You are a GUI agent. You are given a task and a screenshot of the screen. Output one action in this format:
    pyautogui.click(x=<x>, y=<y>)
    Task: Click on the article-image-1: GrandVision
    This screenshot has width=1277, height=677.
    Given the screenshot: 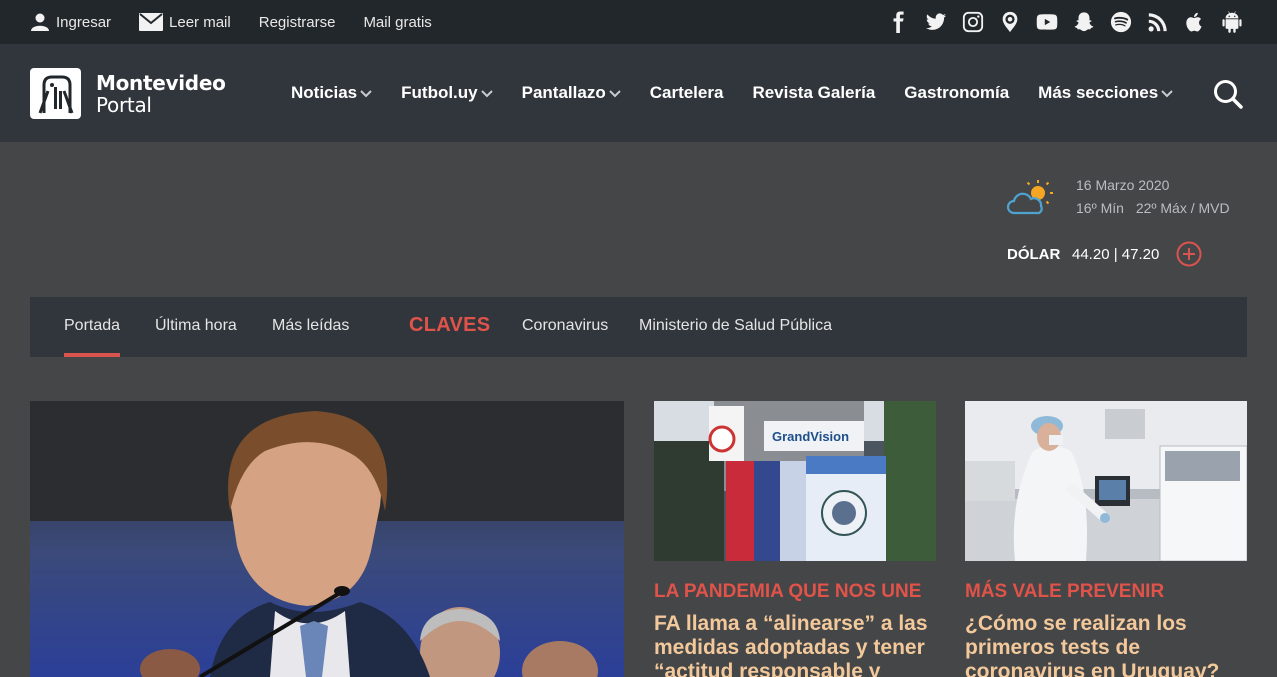 What is the action you would take?
    pyautogui.click(x=795, y=481)
    